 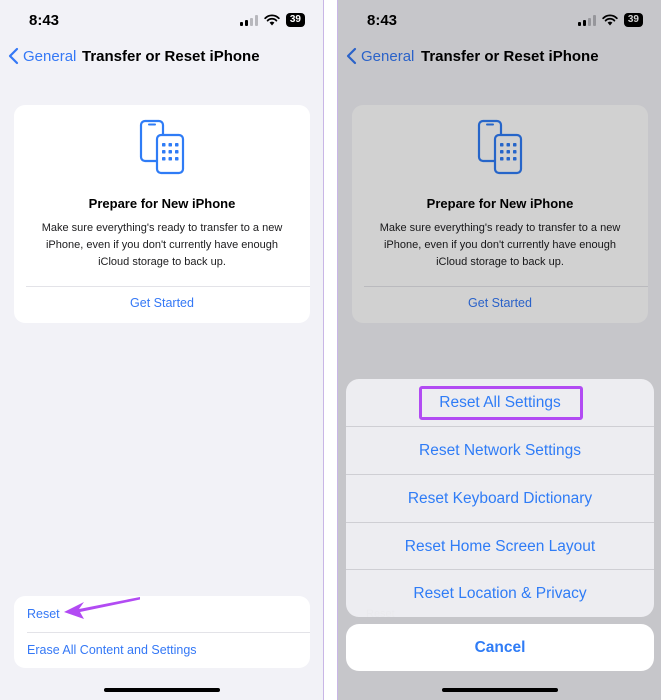 I want to click on battery-icon: 39, so click(x=295, y=20).